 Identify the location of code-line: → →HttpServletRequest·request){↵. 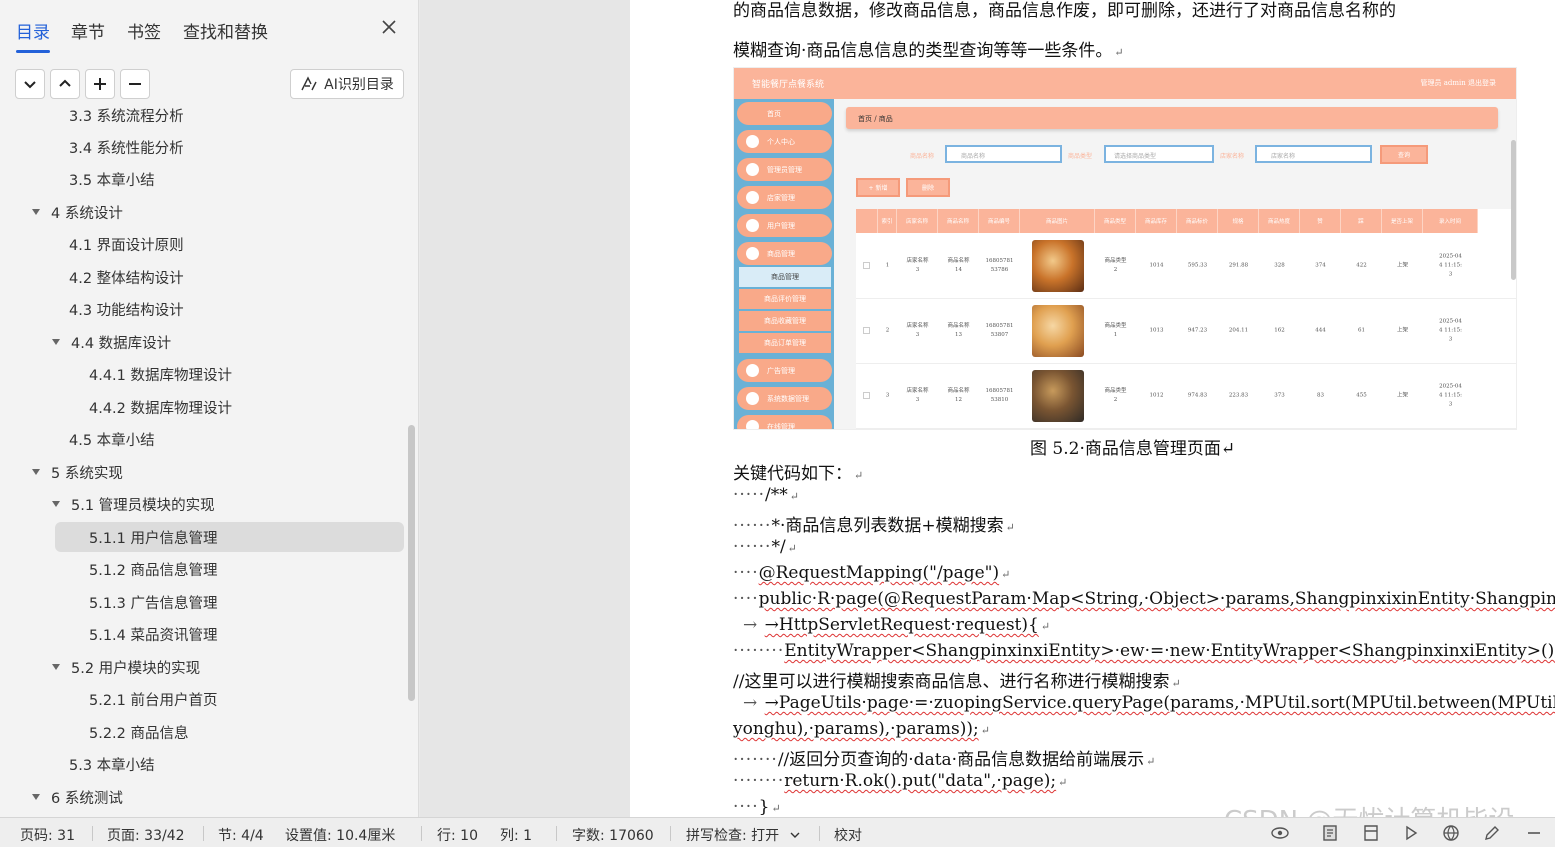
(896, 625).